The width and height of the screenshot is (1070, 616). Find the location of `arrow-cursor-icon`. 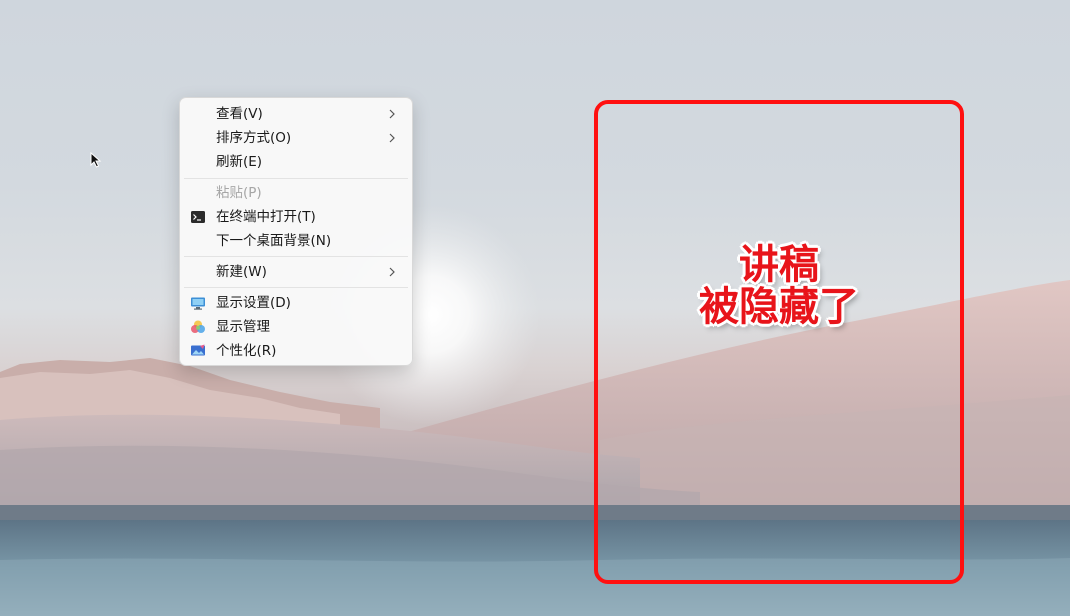

arrow-cursor-icon is located at coordinates (96, 160).